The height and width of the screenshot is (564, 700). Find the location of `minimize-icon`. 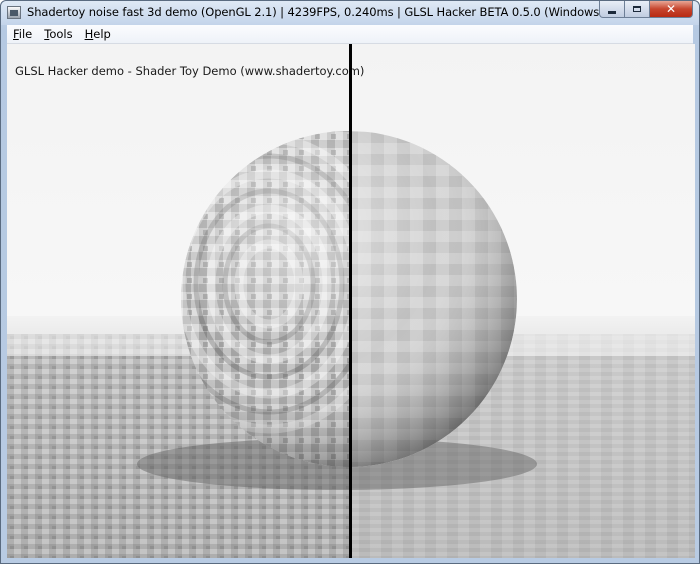

minimize-icon is located at coordinates (612, 12).